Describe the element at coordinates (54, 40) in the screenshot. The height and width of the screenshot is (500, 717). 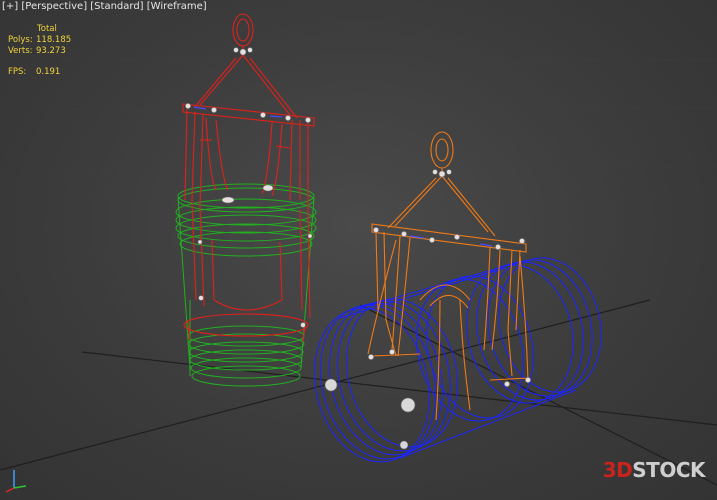
I see `polys-value: 118.185` at that location.